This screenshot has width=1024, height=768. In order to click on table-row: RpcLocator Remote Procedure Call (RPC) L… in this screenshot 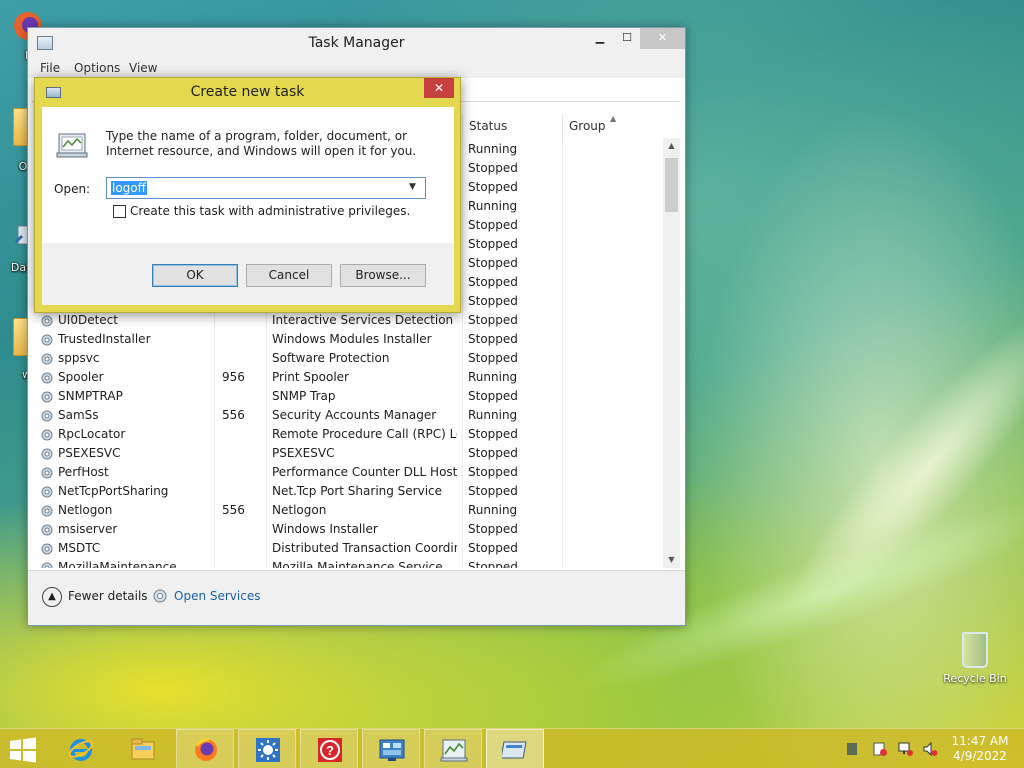, I will do `click(347, 434)`.